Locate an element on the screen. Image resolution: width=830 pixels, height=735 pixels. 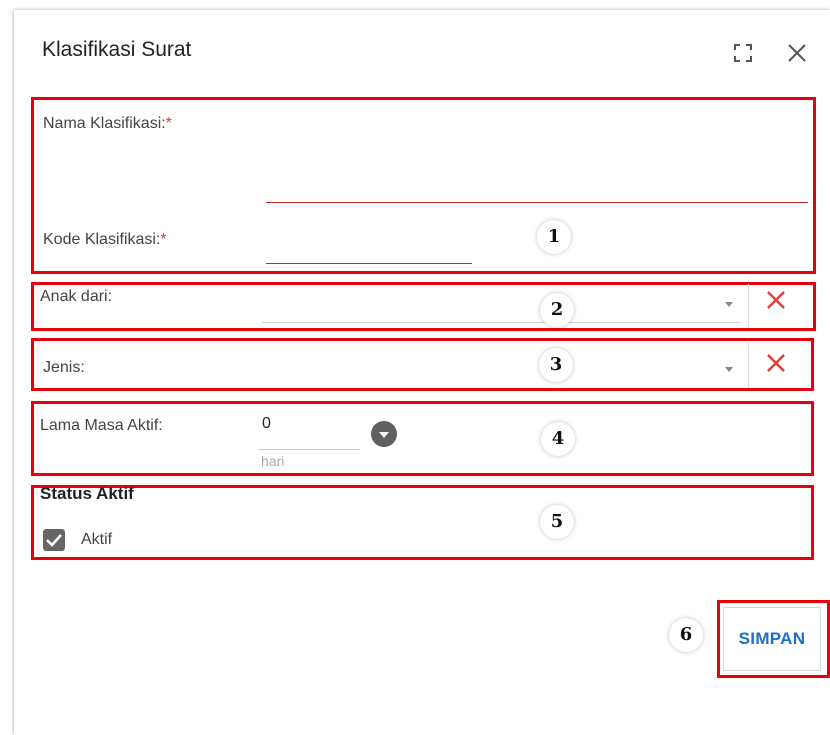
anak-dari-select is located at coordinates (501, 322).